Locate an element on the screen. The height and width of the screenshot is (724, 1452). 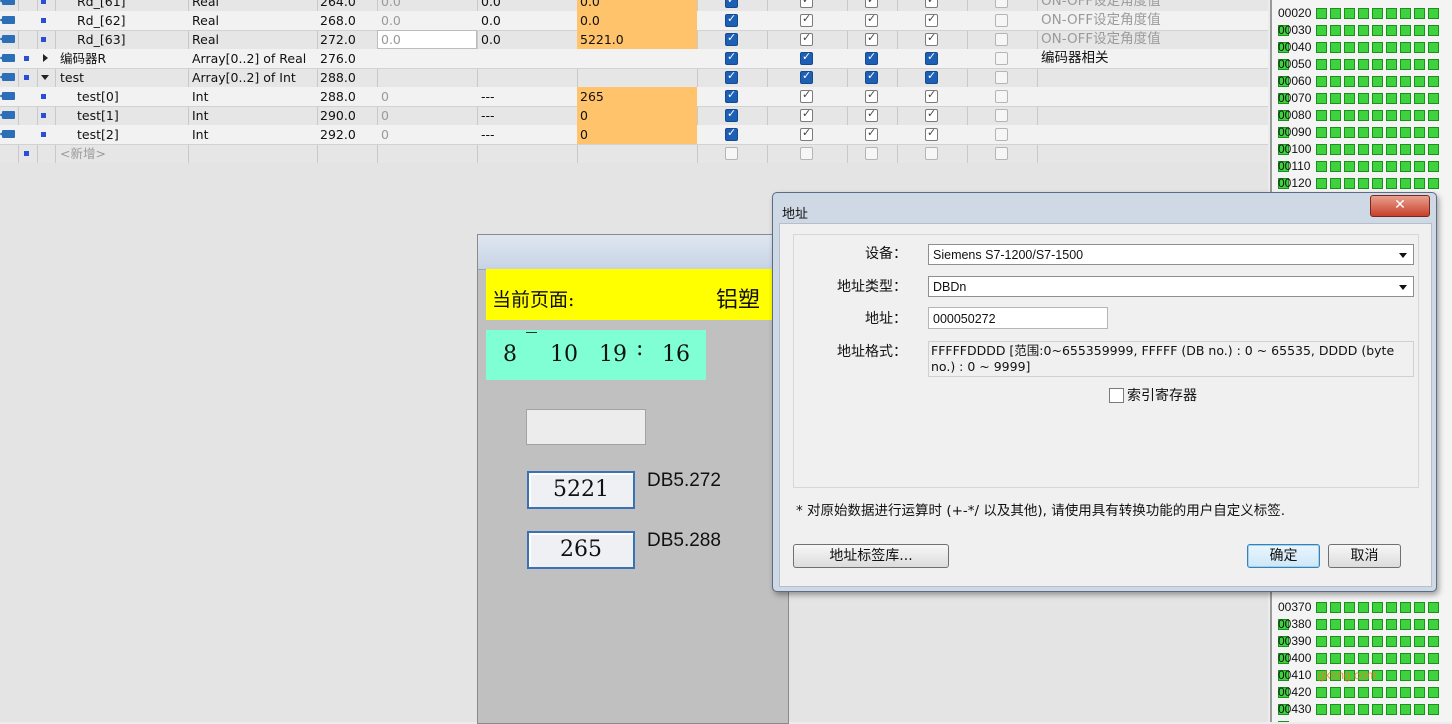
index-register-checkbox is located at coordinates (1116, 395).